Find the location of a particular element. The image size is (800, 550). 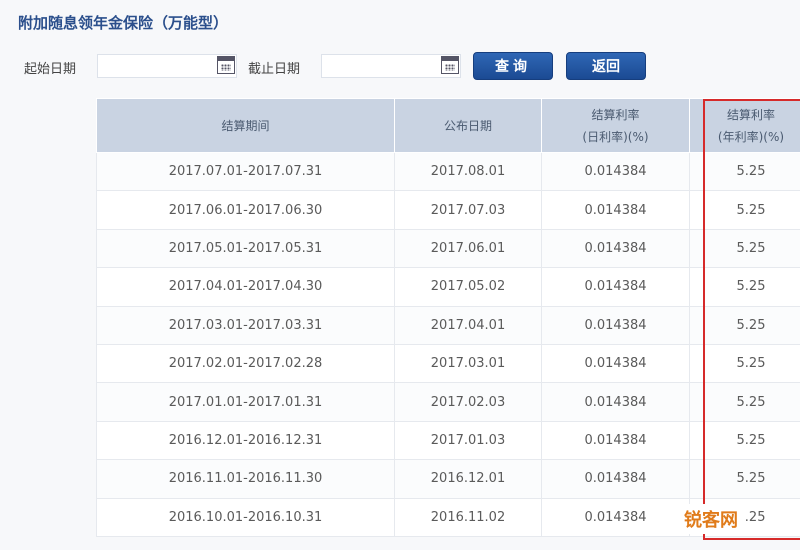

back-button: 返回 is located at coordinates (606, 66).